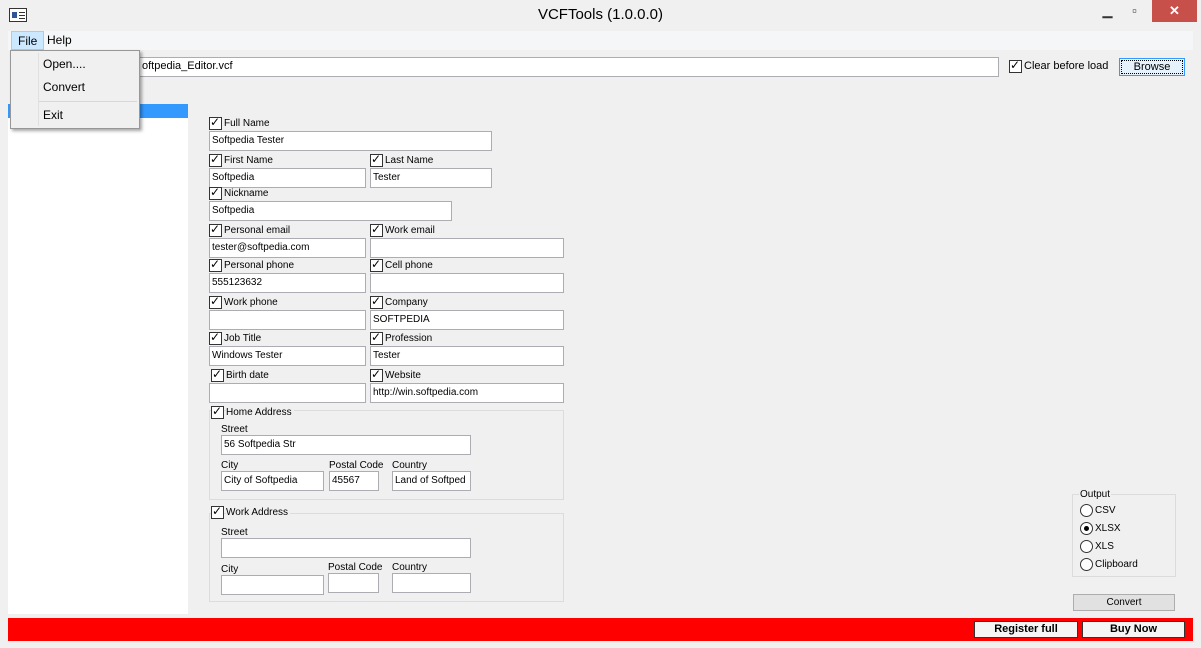 The height and width of the screenshot is (648, 1201). Describe the element at coordinates (1086, 546) in the screenshot. I see `output-radio-xls` at that location.